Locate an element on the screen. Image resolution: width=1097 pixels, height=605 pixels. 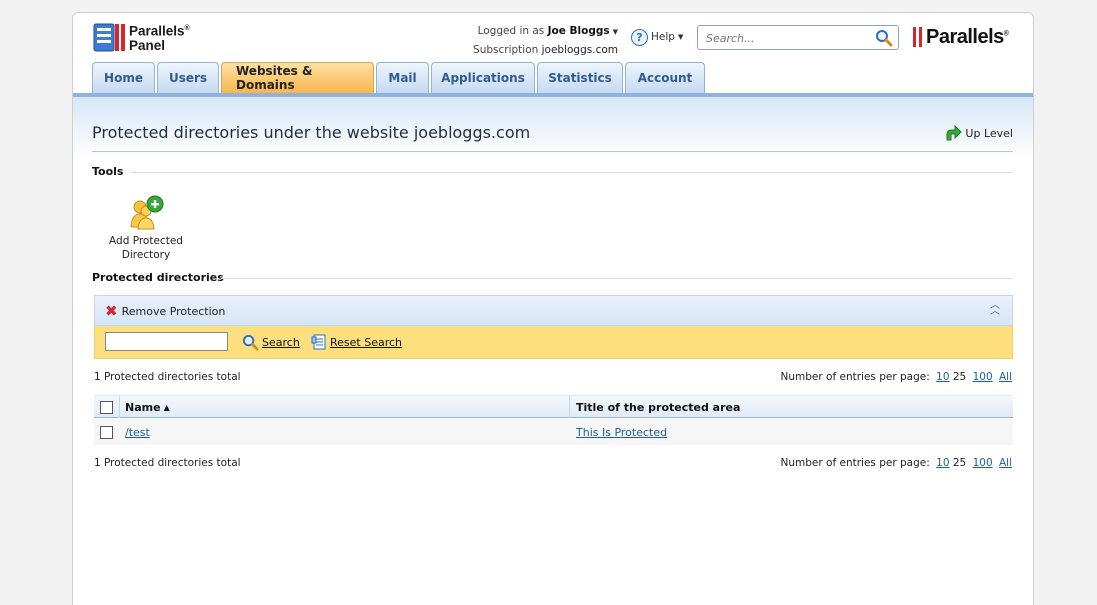
reset-search-link: Reset Search is located at coordinates (366, 342).